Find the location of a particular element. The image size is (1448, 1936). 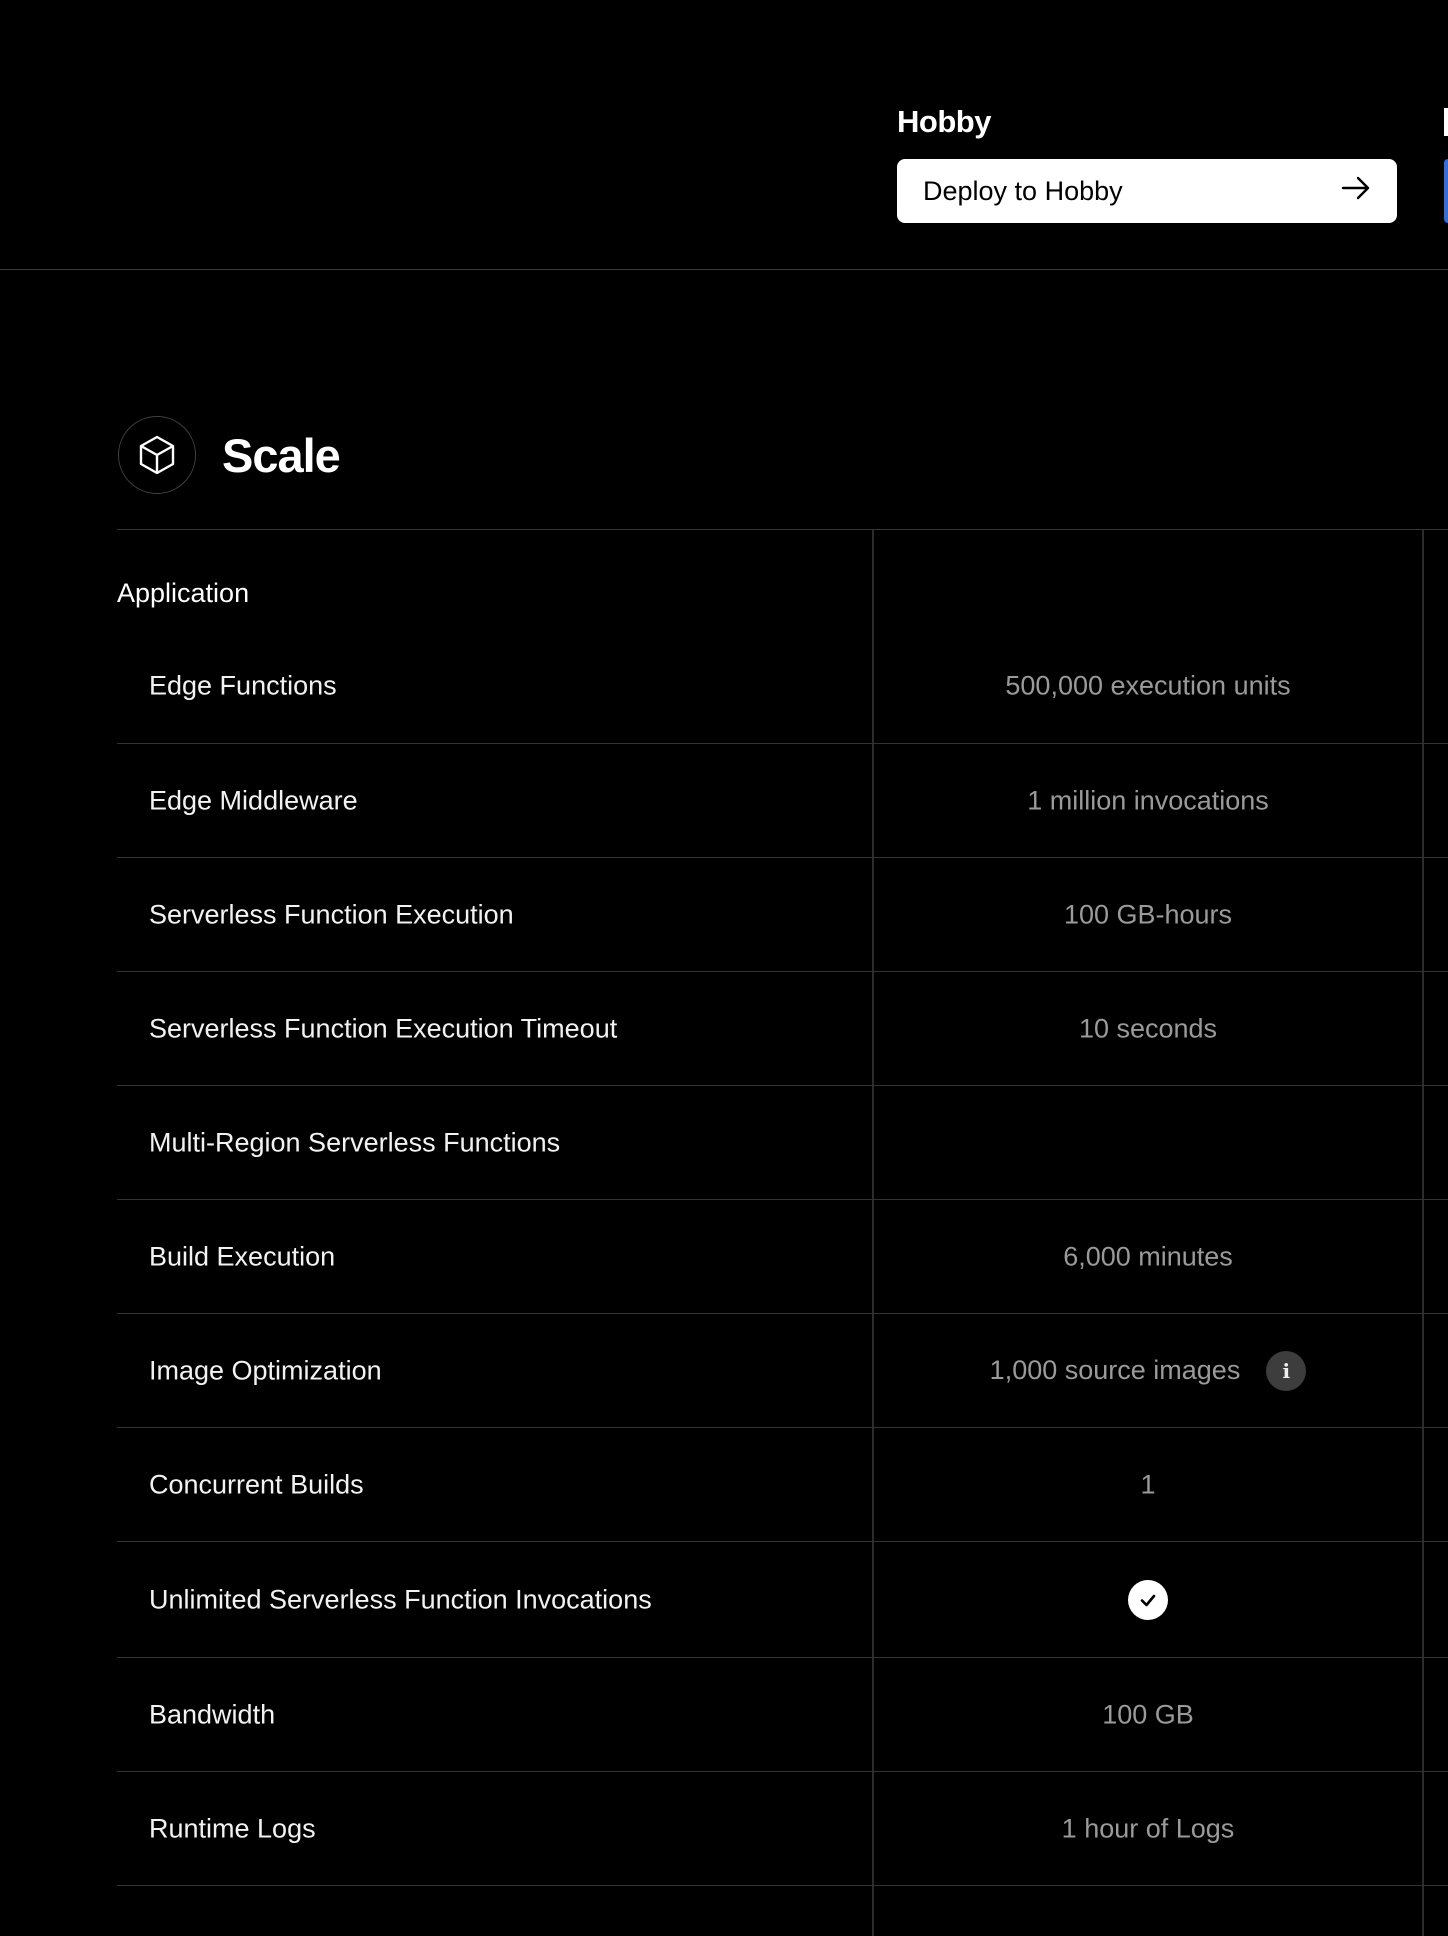

table-row: Build Execution 6,000 minutes is located at coordinates (782, 1257).